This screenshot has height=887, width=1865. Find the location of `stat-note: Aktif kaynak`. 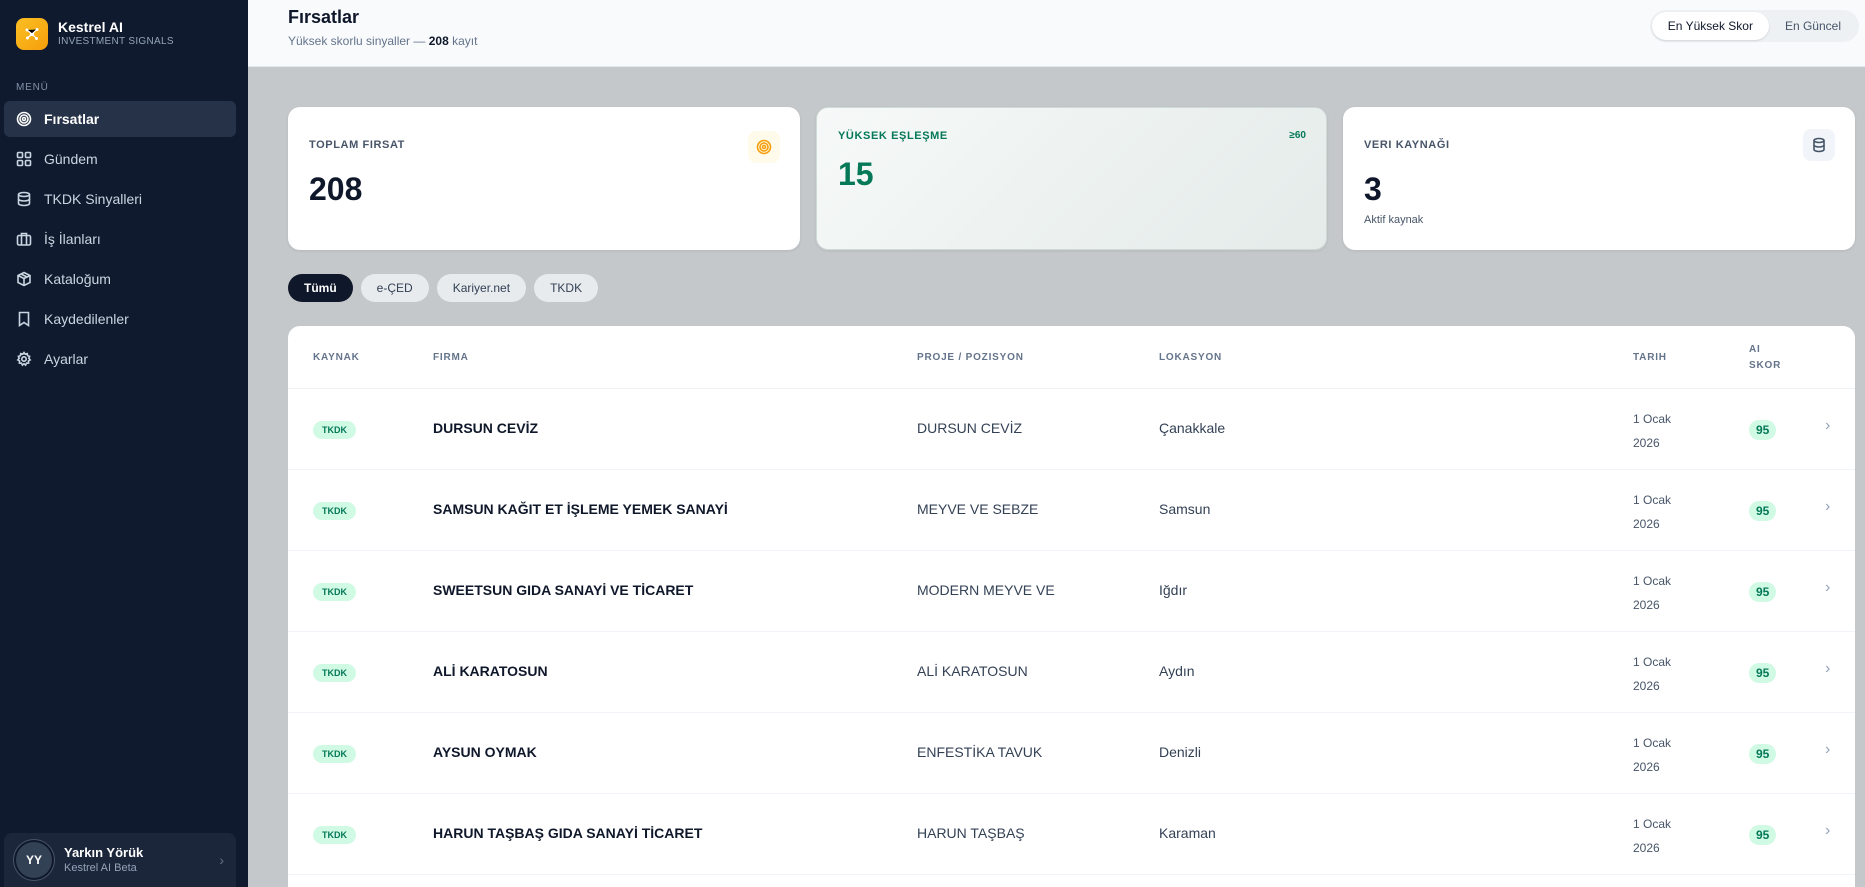

stat-note: Aktif kaynak is located at coordinates (1394, 220).